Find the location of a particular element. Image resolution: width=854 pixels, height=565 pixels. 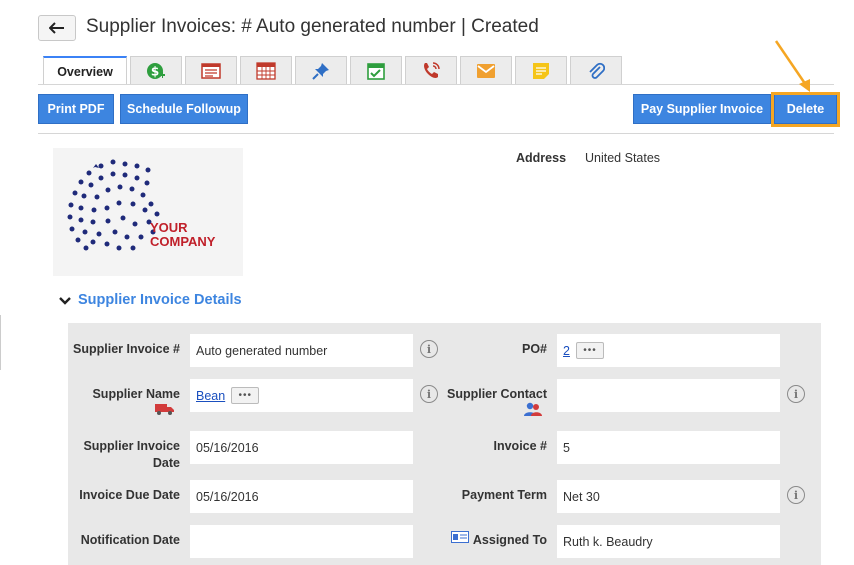

calendar-grid-icon is located at coordinates (266, 71).